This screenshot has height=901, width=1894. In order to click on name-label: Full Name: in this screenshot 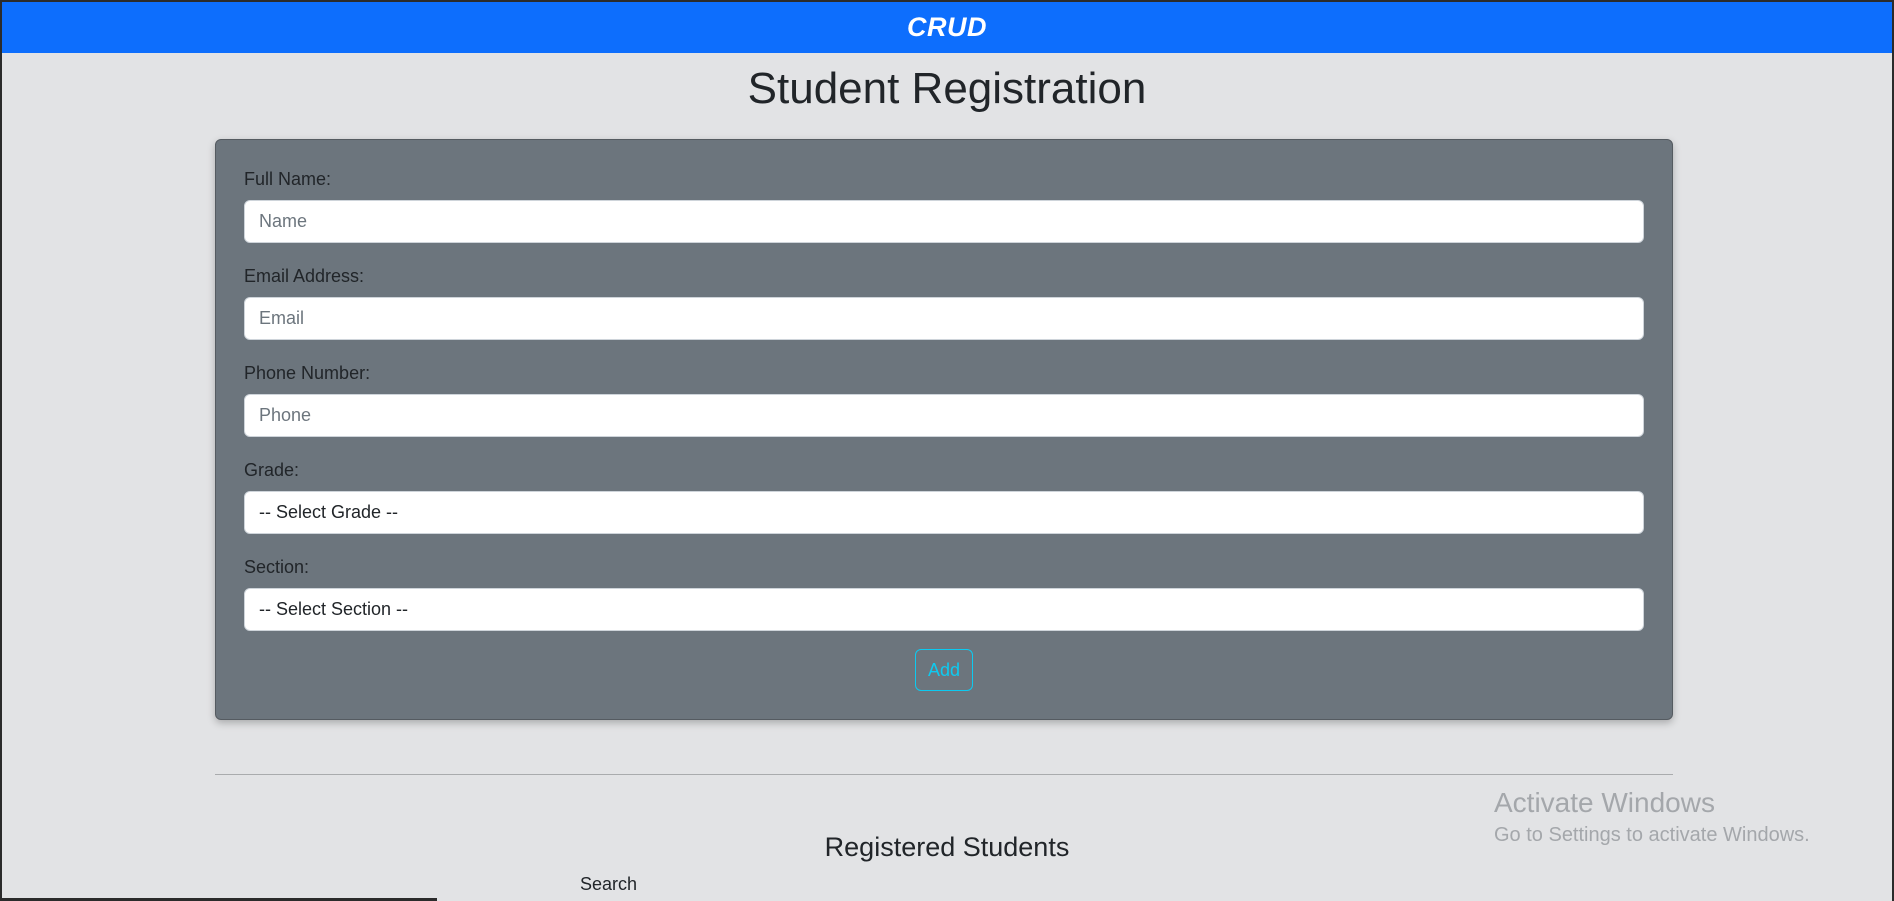, I will do `click(288, 179)`.